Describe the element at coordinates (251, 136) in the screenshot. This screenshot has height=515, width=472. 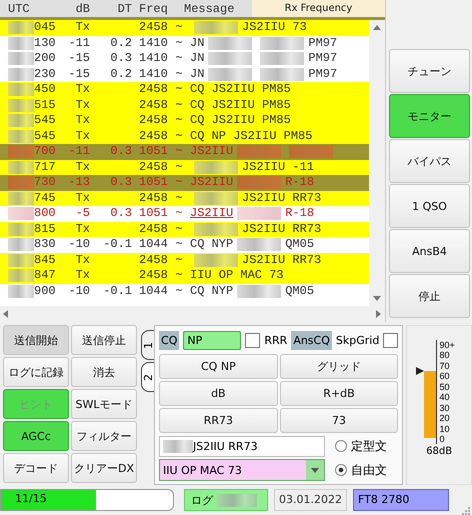
I see `message-text: CQ NP JS2IIU PM85` at that location.